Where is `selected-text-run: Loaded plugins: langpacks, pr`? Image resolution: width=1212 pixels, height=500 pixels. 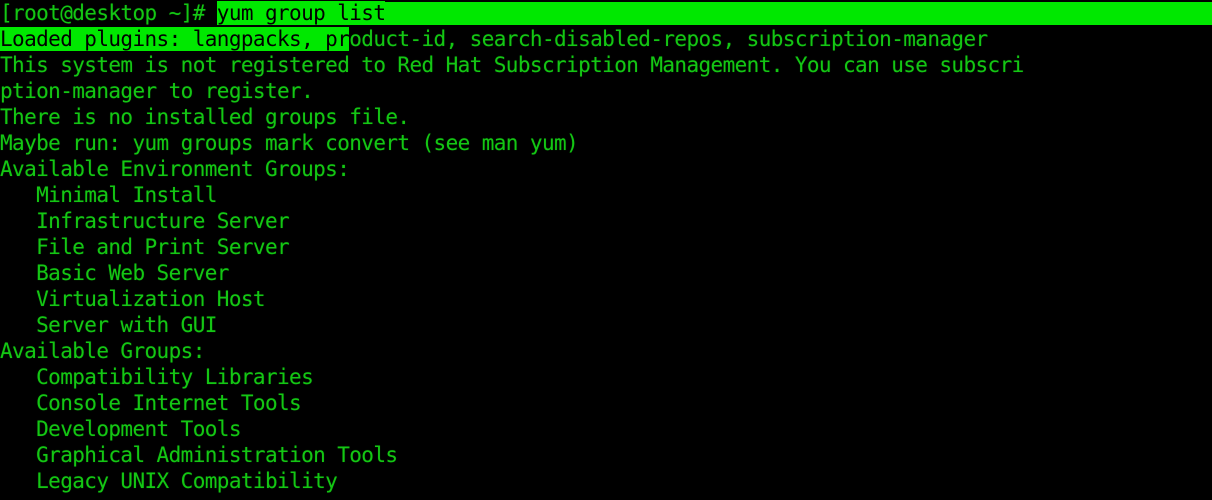
selected-text-run: Loaded plugins: langpacks, pr is located at coordinates (175, 39).